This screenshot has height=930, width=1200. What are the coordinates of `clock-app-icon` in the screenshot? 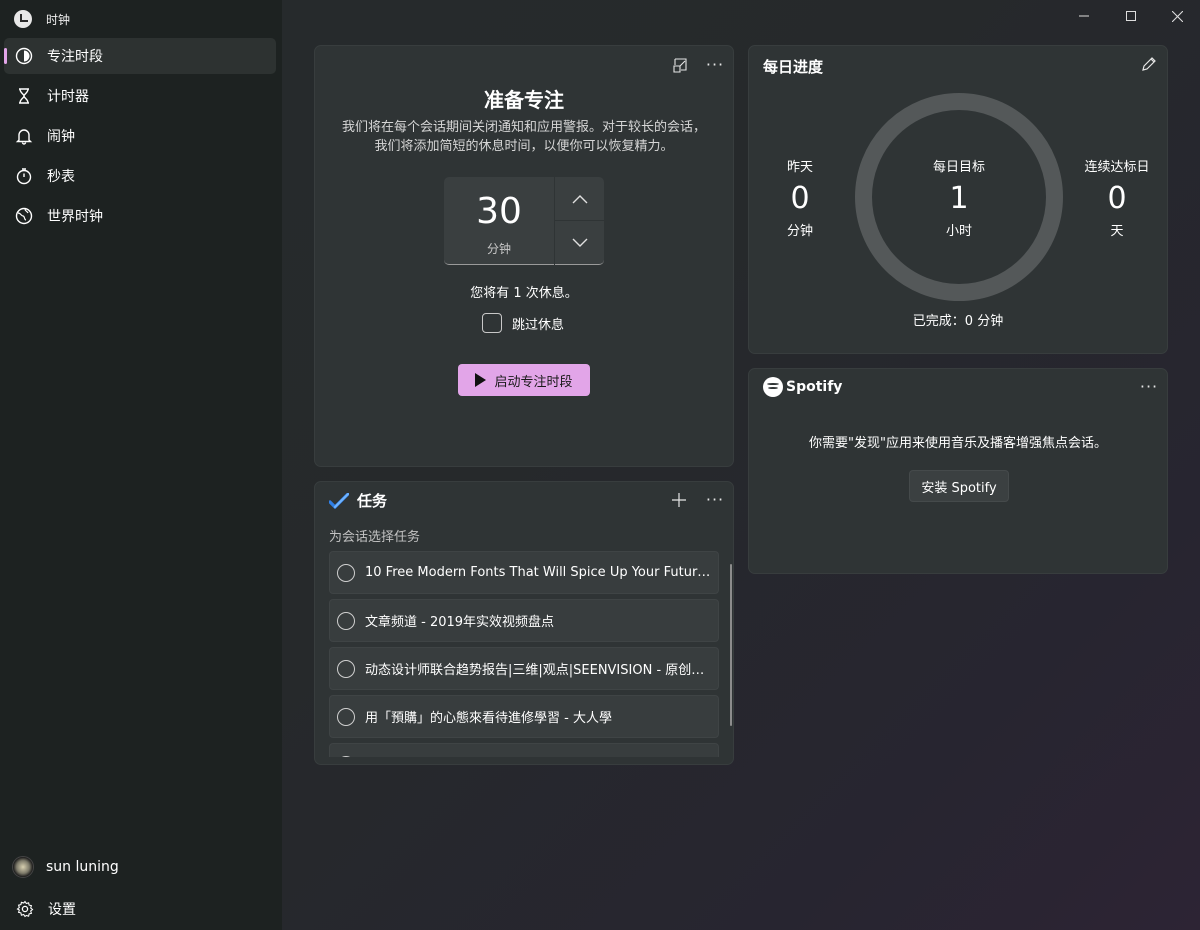 It's located at (23, 19).